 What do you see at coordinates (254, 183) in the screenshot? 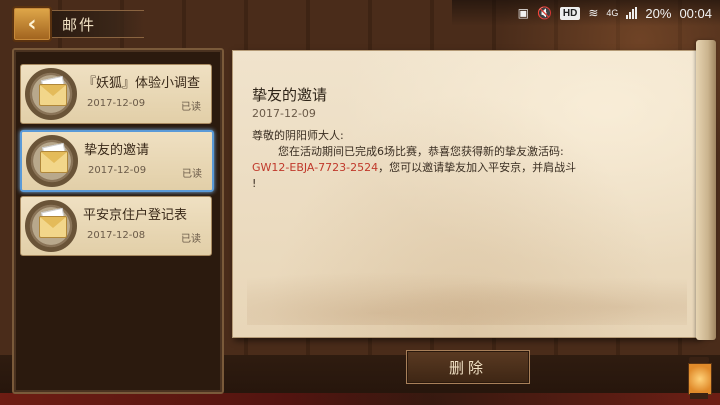
I see `letter-line-3: !` at bounding box center [254, 183].